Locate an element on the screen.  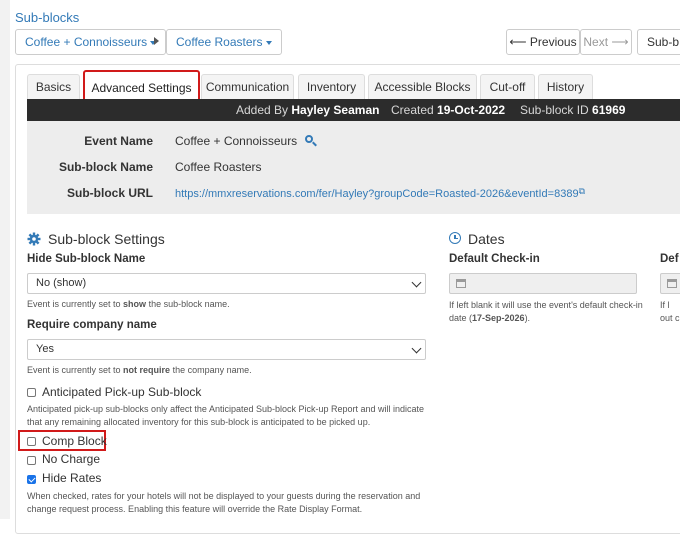
created-date: Created 19-Oct-2022 is located at coordinates (448, 110).